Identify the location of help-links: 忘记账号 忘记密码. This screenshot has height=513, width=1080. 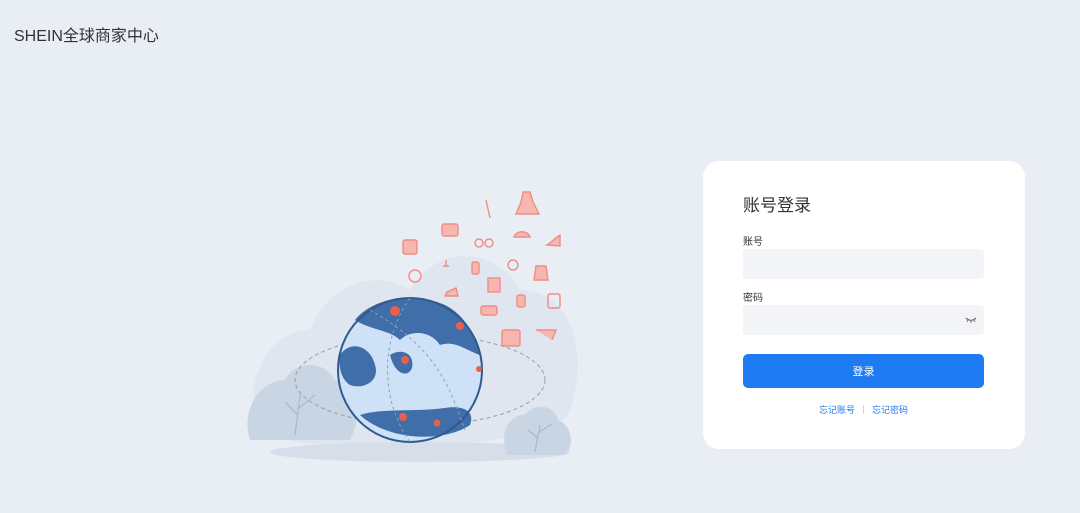
(863, 409).